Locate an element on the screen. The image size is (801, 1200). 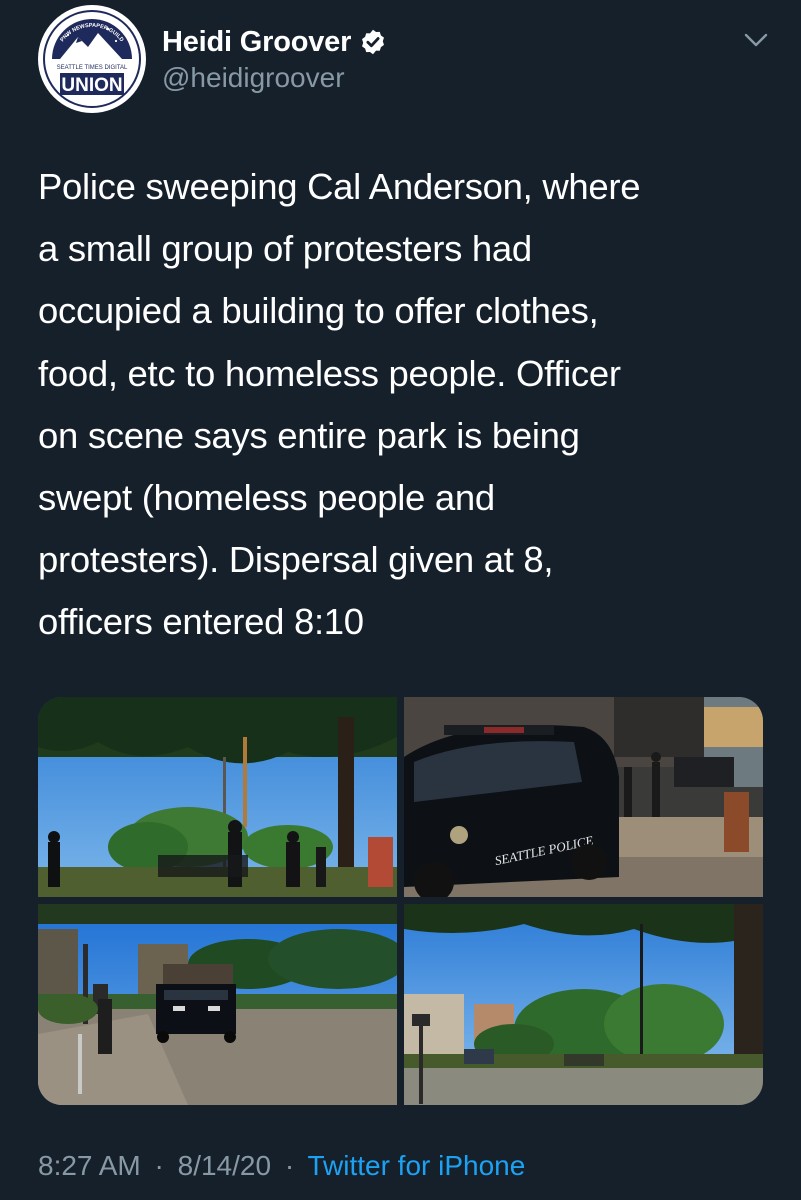
tweet-text-line: officers entered 8:10 is located at coordinates (201, 622).